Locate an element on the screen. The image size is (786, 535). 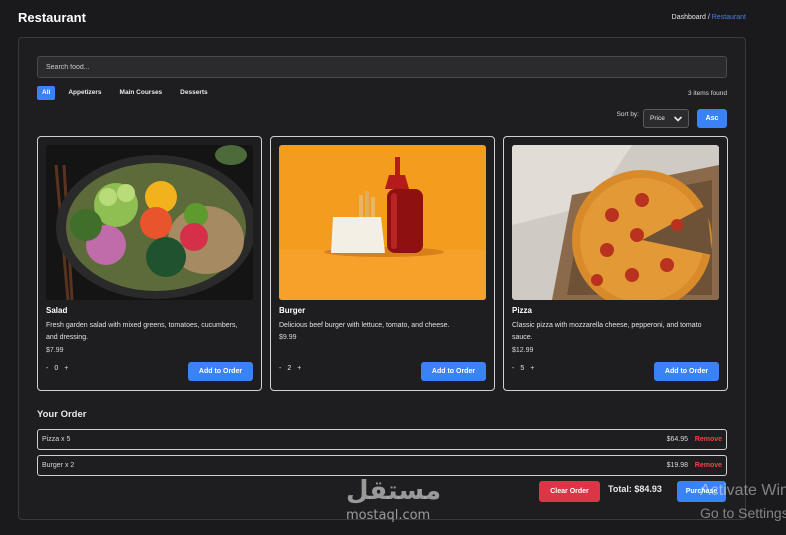
sort-select: Price is located at coordinates (666, 118).